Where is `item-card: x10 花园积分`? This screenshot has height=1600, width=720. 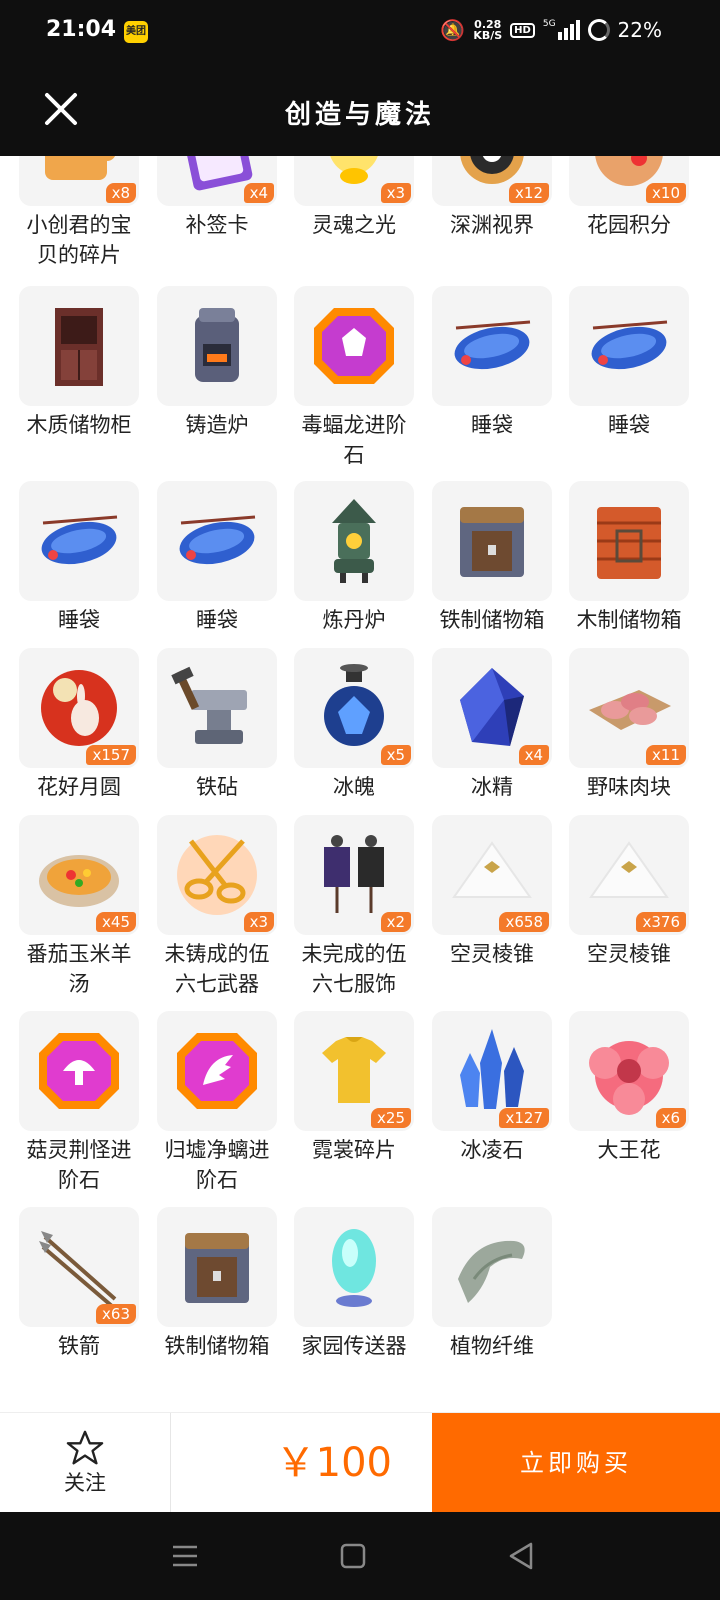
item-card: x10 花园积分 is located at coordinates (629, 198).